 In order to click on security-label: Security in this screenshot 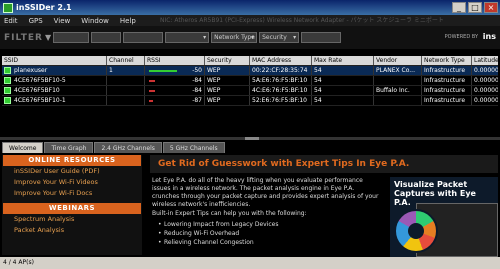, I will do `click(274, 37)`.